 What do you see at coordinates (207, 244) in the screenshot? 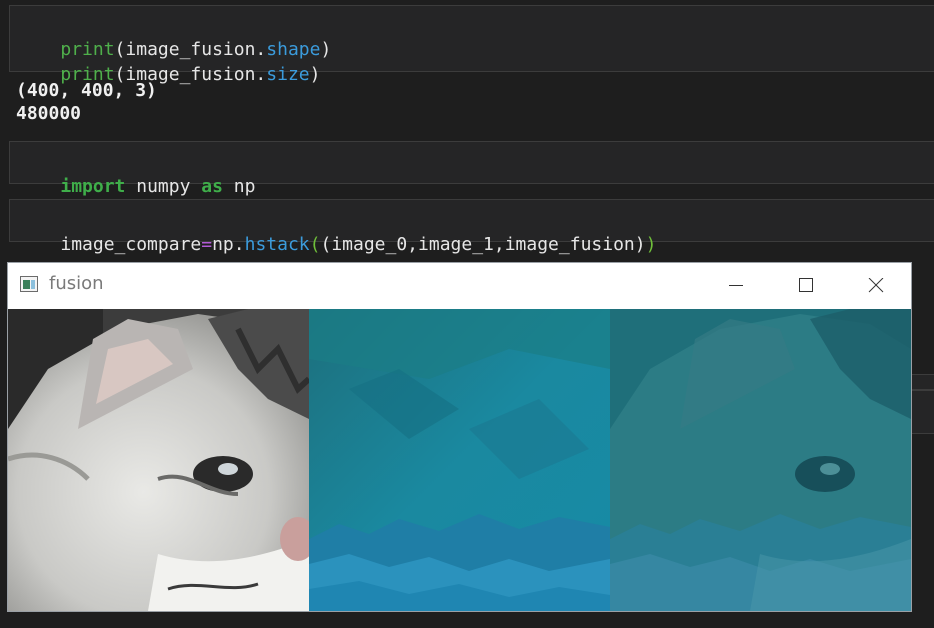
I see `code-token-operator: =` at bounding box center [207, 244].